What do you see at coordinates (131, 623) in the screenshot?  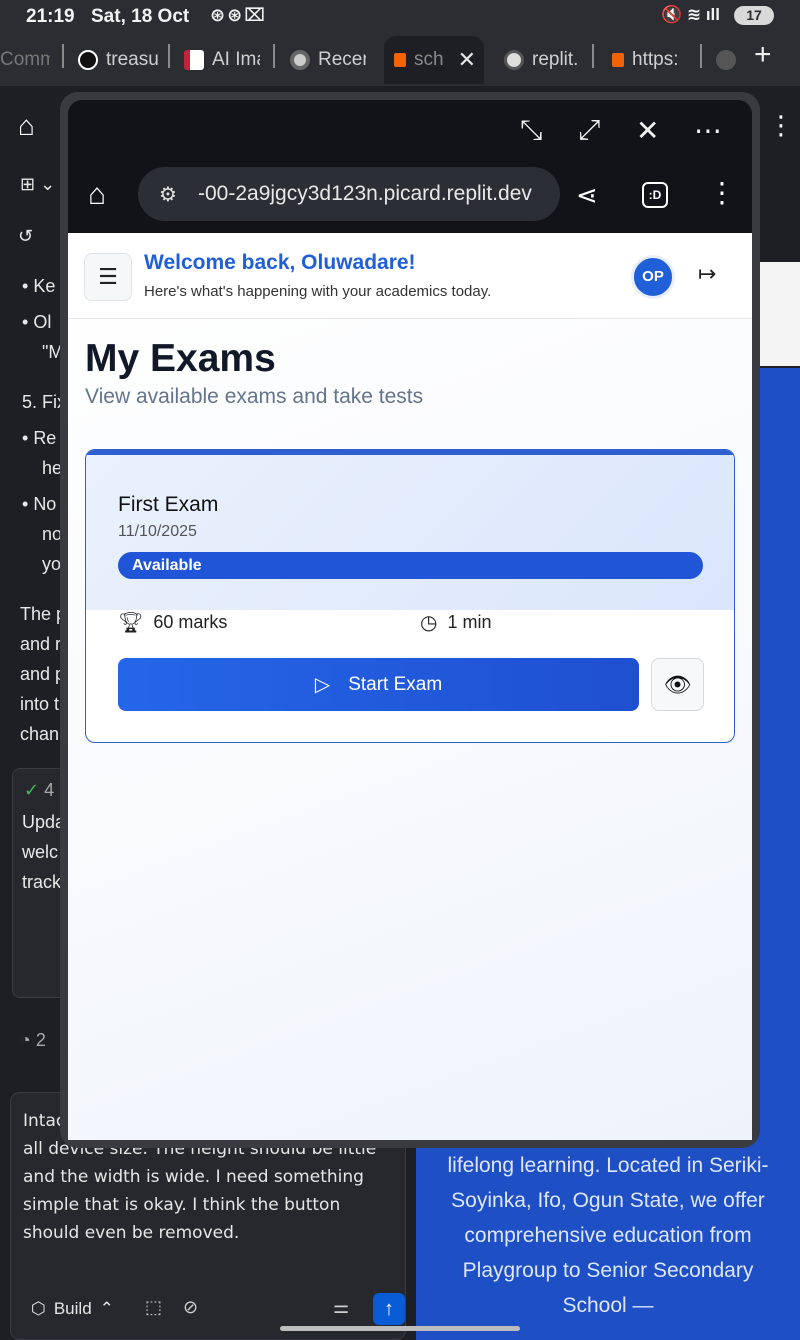 I see `trophy-icon: 🏆︎` at bounding box center [131, 623].